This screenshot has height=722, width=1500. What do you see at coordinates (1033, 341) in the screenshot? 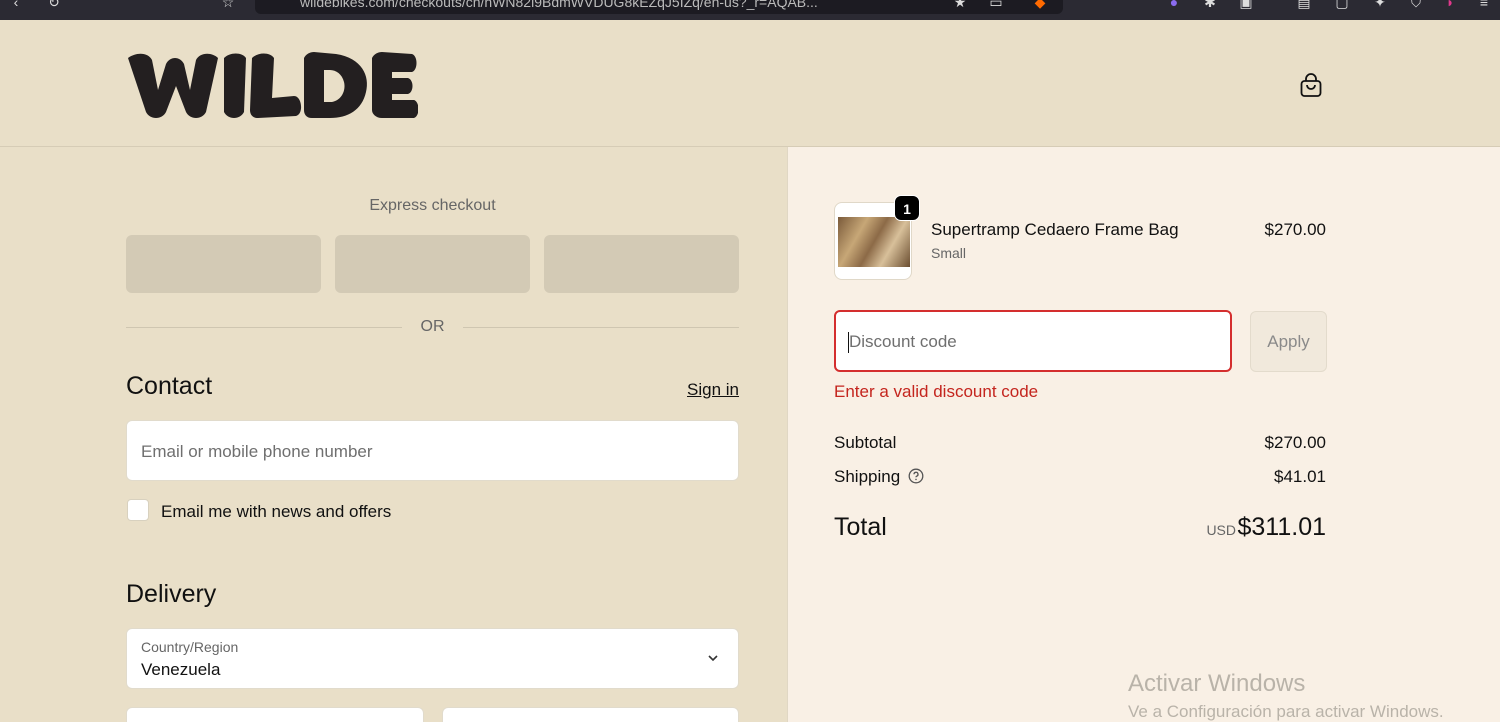
I see `discount-code-input: Discount code` at bounding box center [1033, 341].